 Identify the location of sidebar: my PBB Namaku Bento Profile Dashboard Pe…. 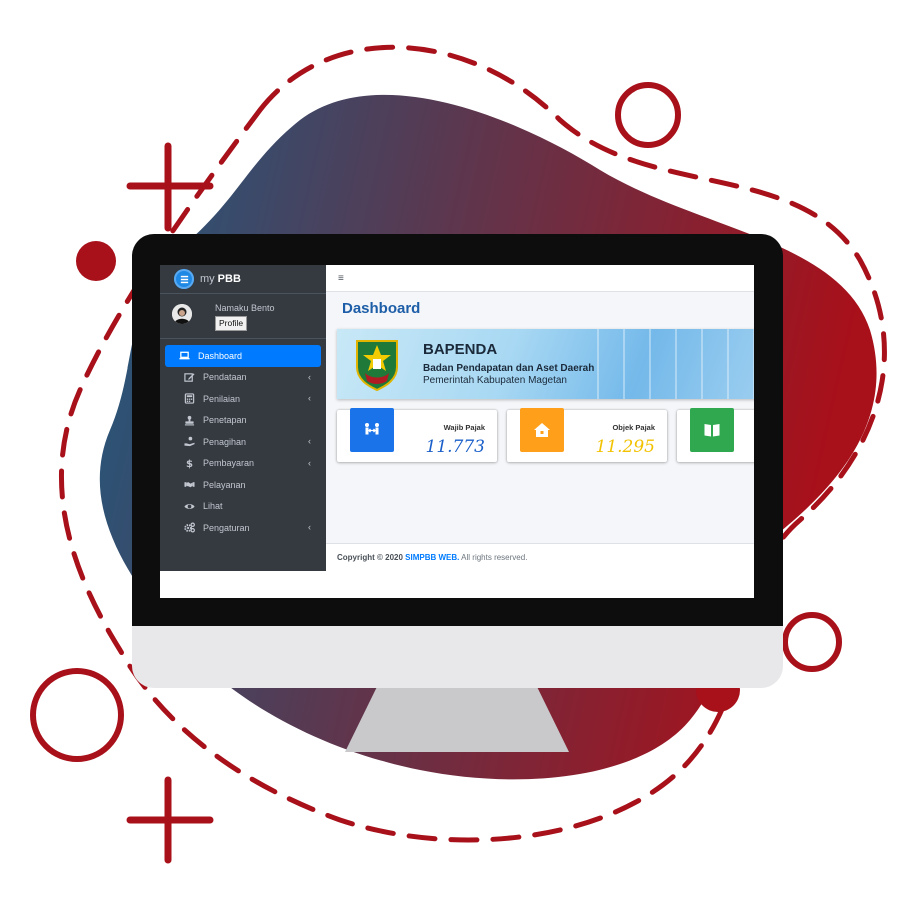
(243, 418).